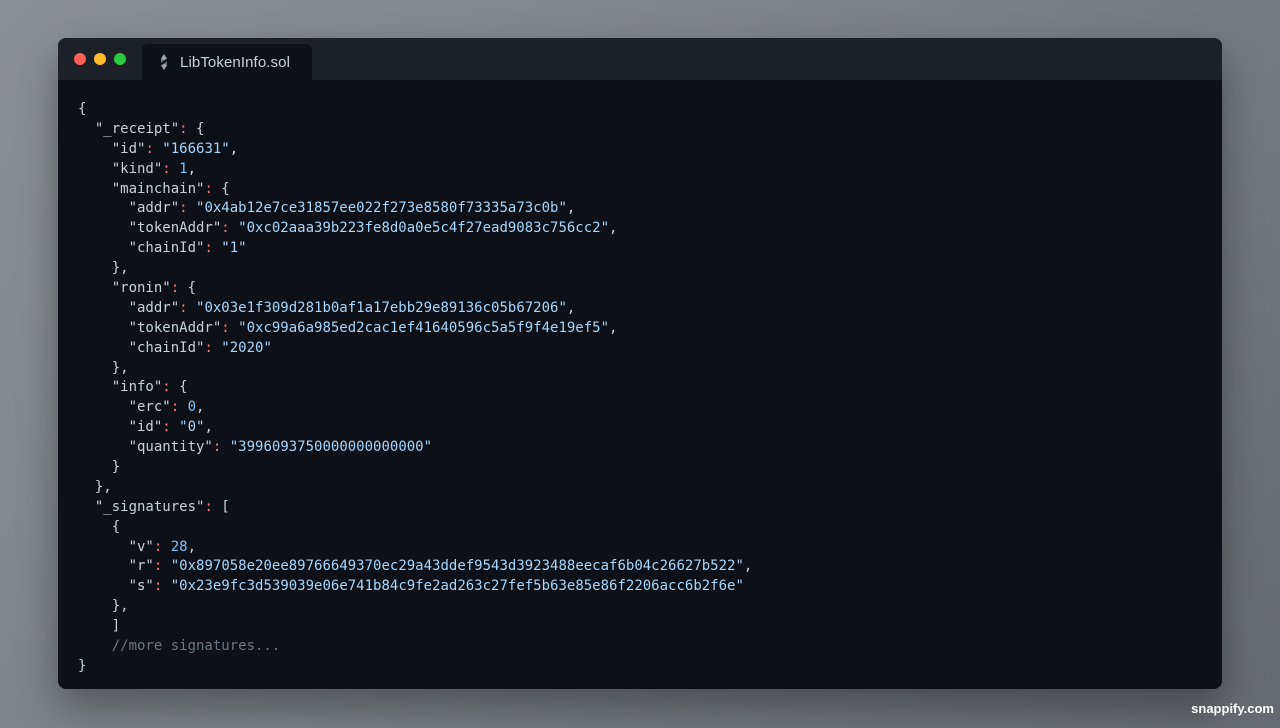  Describe the element at coordinates (415, 349) in the screenshot. I see `code-line: "chainId": "2020"` at that location.